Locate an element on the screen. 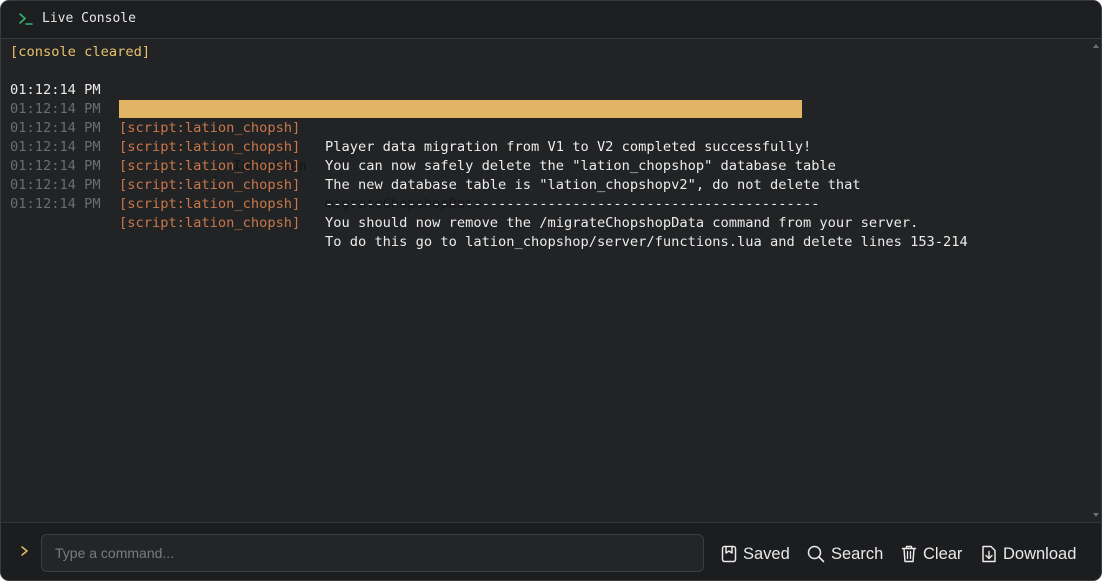 The height and width of the screenshot is (581, 1102). search-button: Search is located at coordinates (845, 554).